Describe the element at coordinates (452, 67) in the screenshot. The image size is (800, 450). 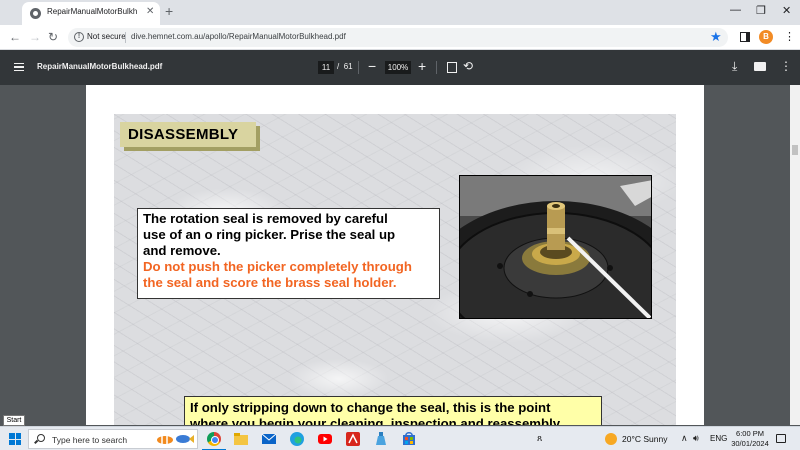
I see `fit-to-page-icon` at that location.